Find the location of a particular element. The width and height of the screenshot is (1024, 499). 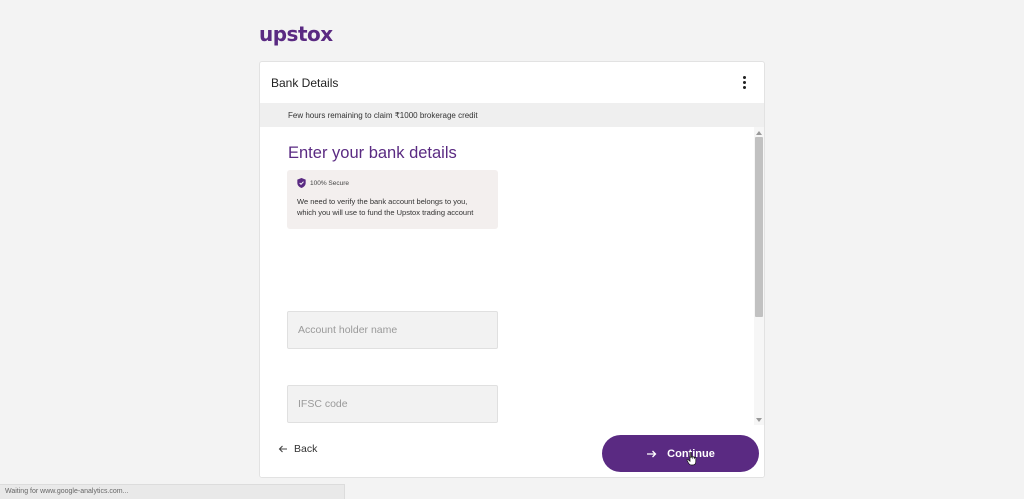

card-header: Bank Details is located at coordinates (512, 82).